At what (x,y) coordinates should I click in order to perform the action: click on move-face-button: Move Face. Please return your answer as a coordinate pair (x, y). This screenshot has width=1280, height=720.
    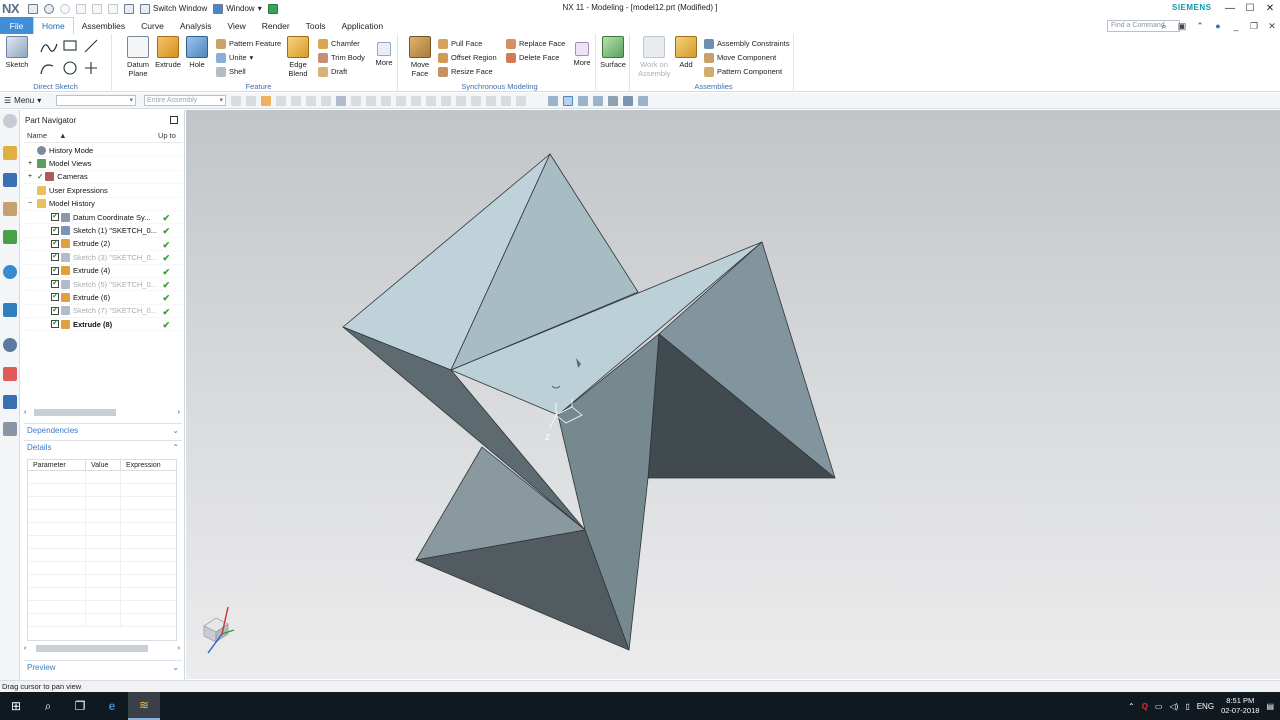
    Looking at the image, I should click on (420, 57).